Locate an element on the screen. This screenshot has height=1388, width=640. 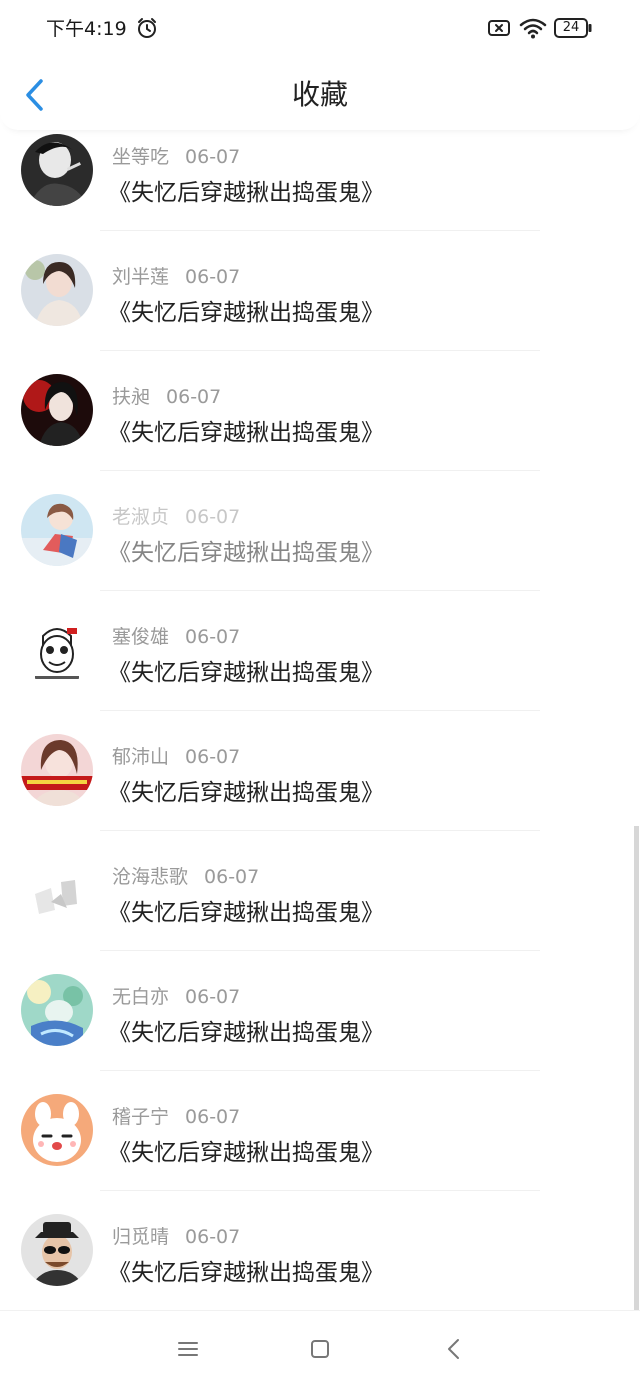
user-name: 坐等吃 is located at coordinates (141, 157).